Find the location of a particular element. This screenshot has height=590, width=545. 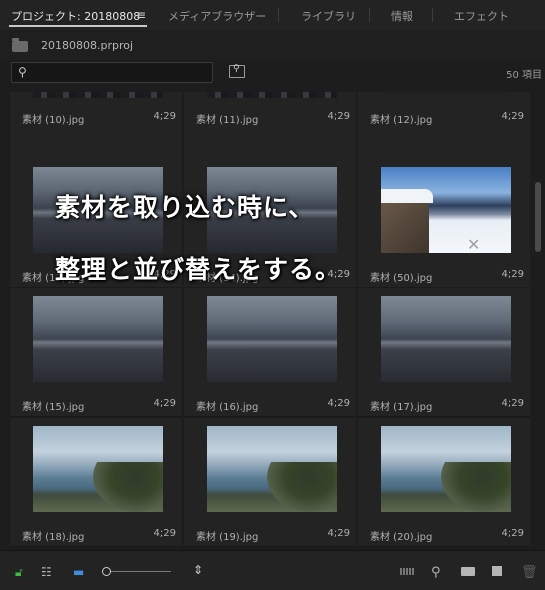

sort-icon: ⇕ is located at coordinates (198, 570).